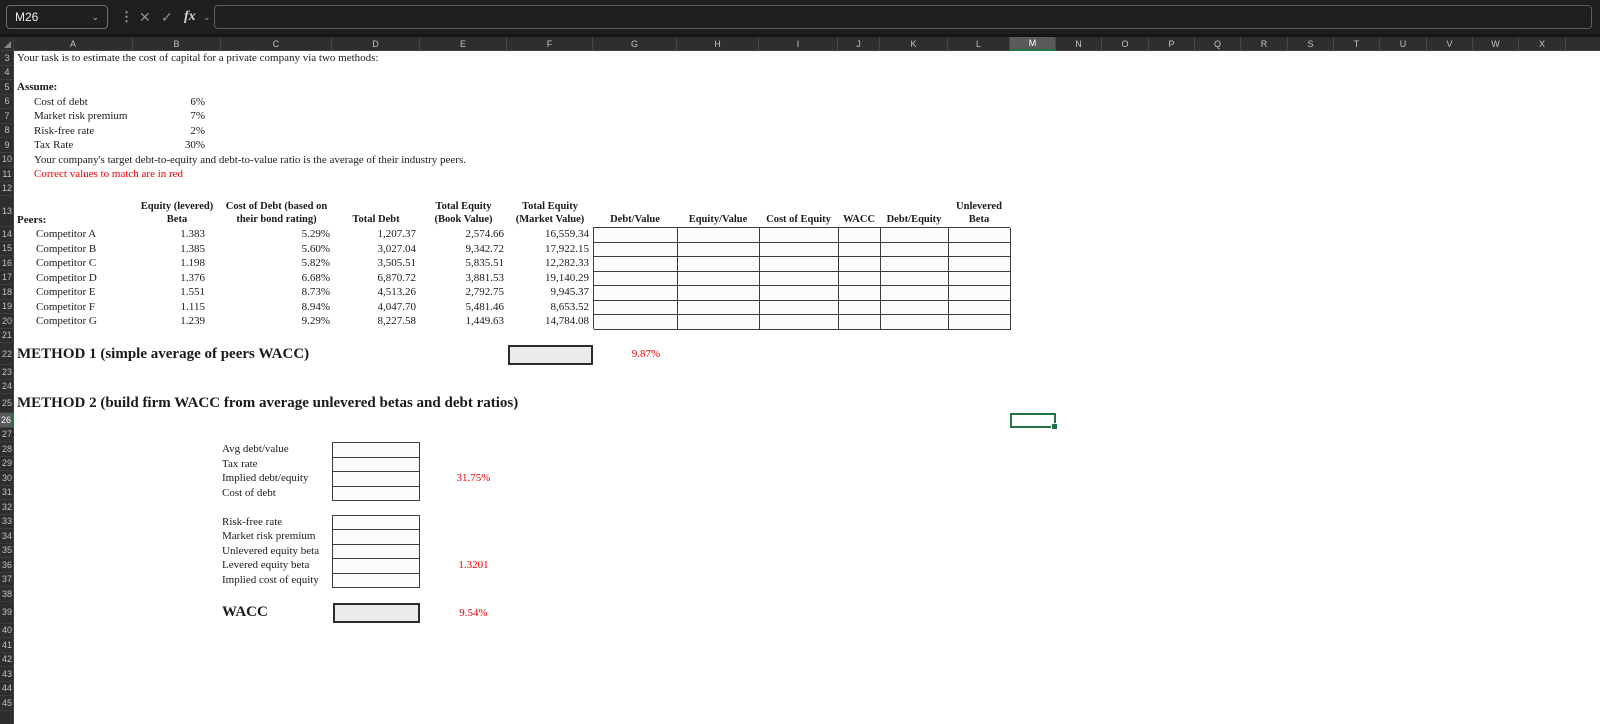  Describe the element at coordinates (7, 292) in the screenshot. I see `row-header-18: 18` at that location.